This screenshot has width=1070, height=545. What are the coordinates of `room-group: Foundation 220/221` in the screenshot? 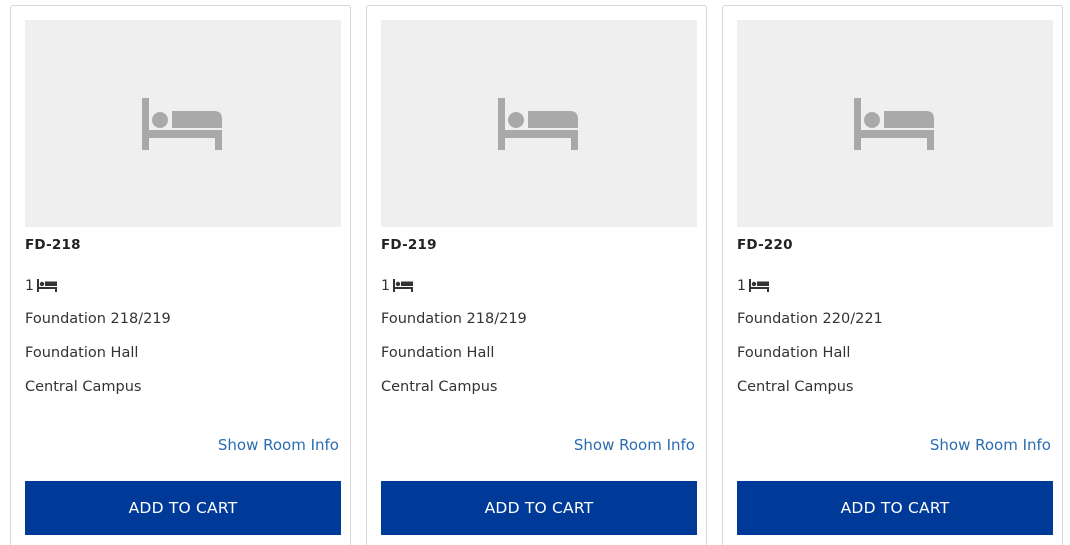 It's located at (810, 319).